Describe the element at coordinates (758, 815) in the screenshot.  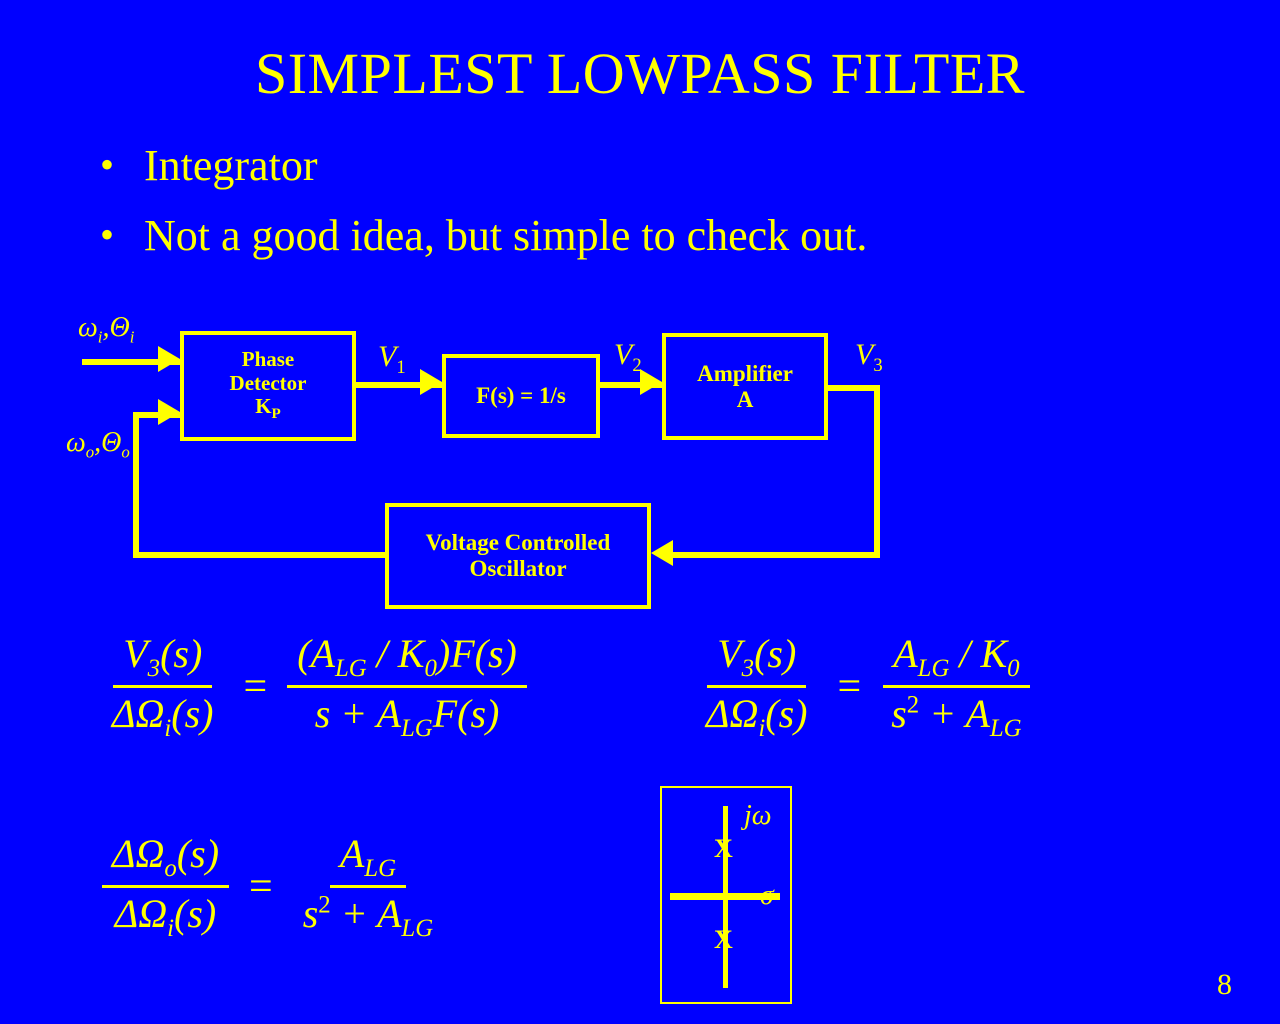
I see `imaginary-axis-label: jω` at that location.